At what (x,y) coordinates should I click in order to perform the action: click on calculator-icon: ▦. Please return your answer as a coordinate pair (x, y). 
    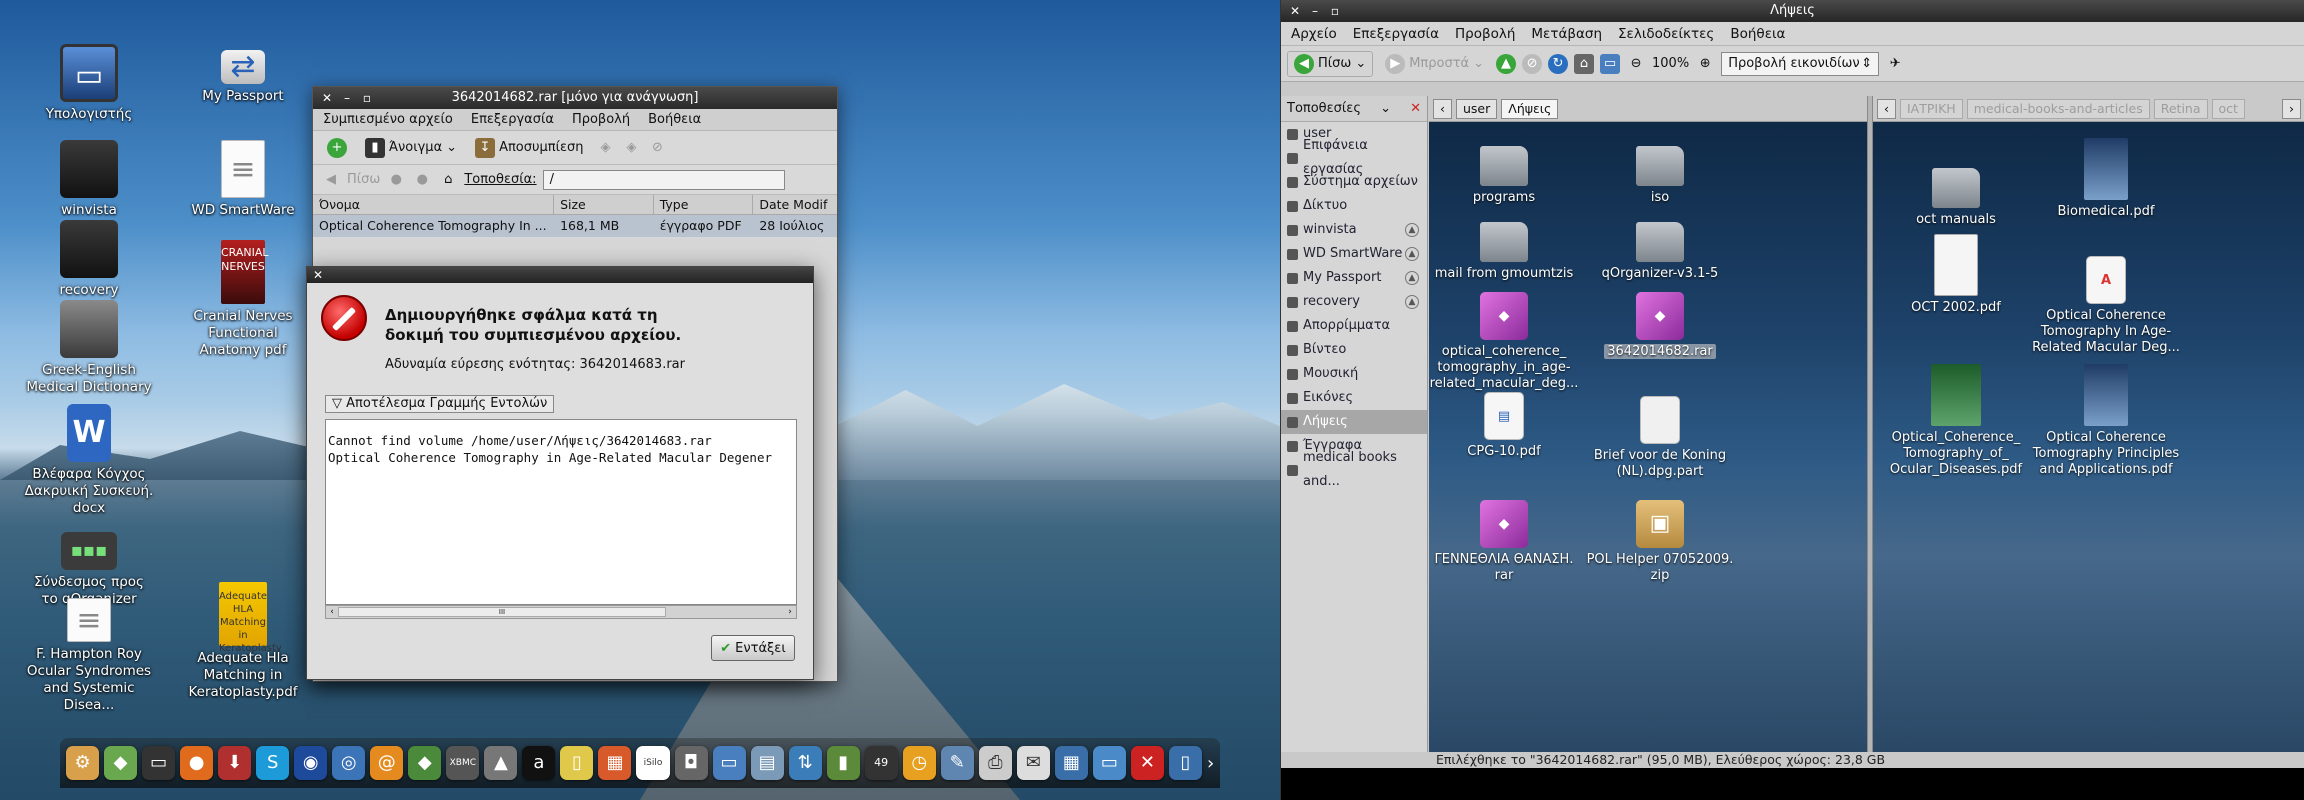
    Looking at the image, I should click on (1071, 763).